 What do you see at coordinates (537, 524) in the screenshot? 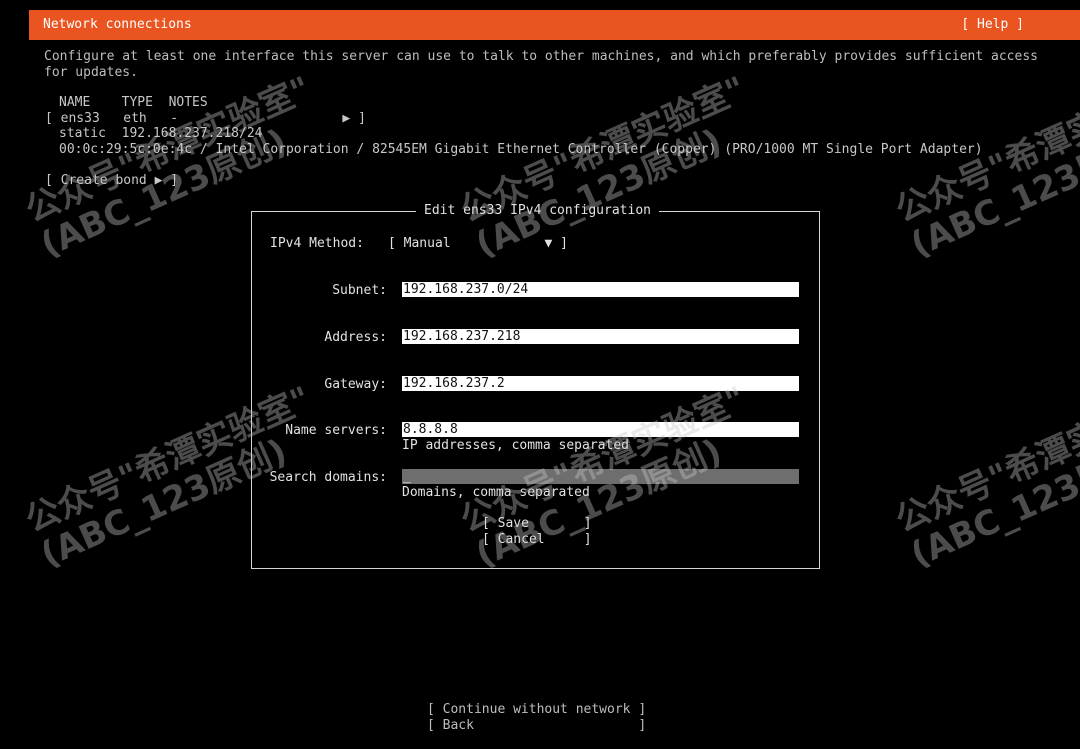
I see `save-button: [ Save ]` at bounding box center [537, 524].